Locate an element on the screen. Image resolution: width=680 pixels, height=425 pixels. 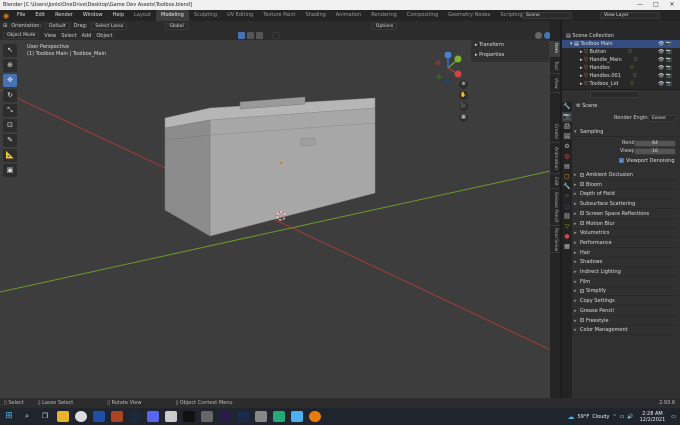
tab-grease-pencil: Grease Pencil is located at coordinates (555, 208).